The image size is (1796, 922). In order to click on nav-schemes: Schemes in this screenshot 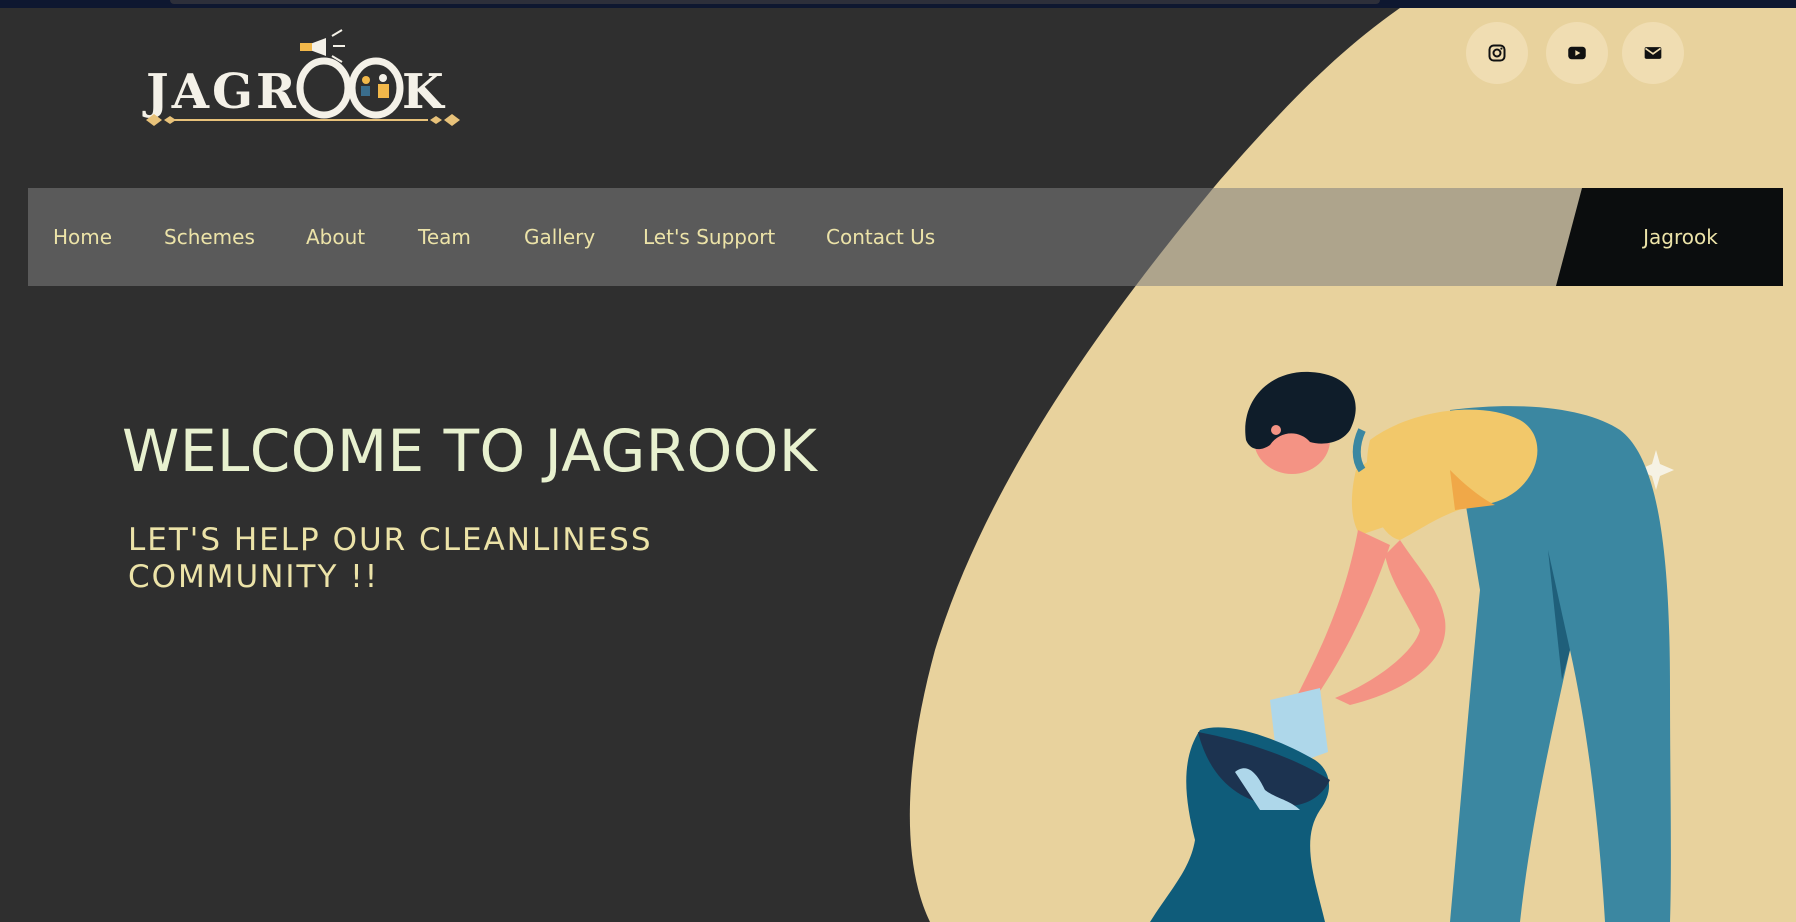, I will do `click(209, 237)`.